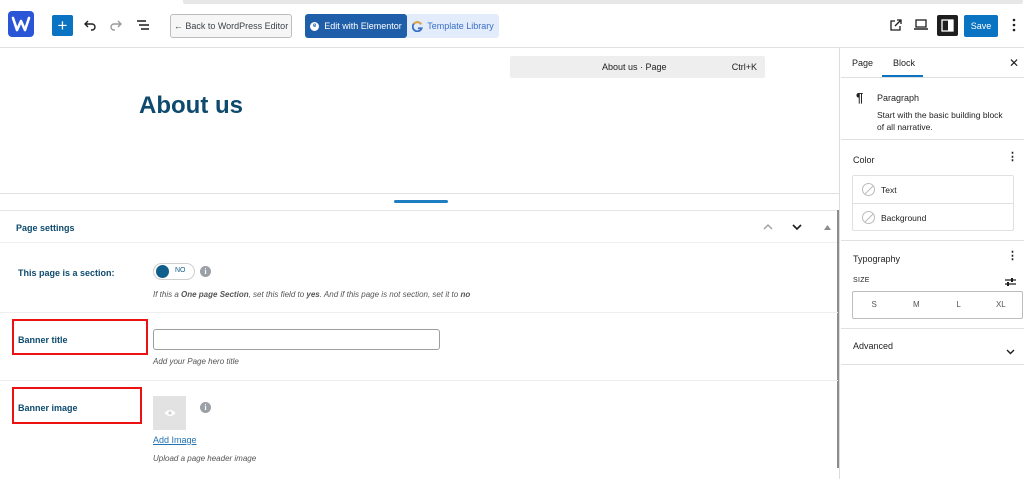 The height and width of the screenshot is (479, 1024). Describe the element at coordinates (205, 407) in the screenshot. I see `banner-image-info-icon: i` at that location.